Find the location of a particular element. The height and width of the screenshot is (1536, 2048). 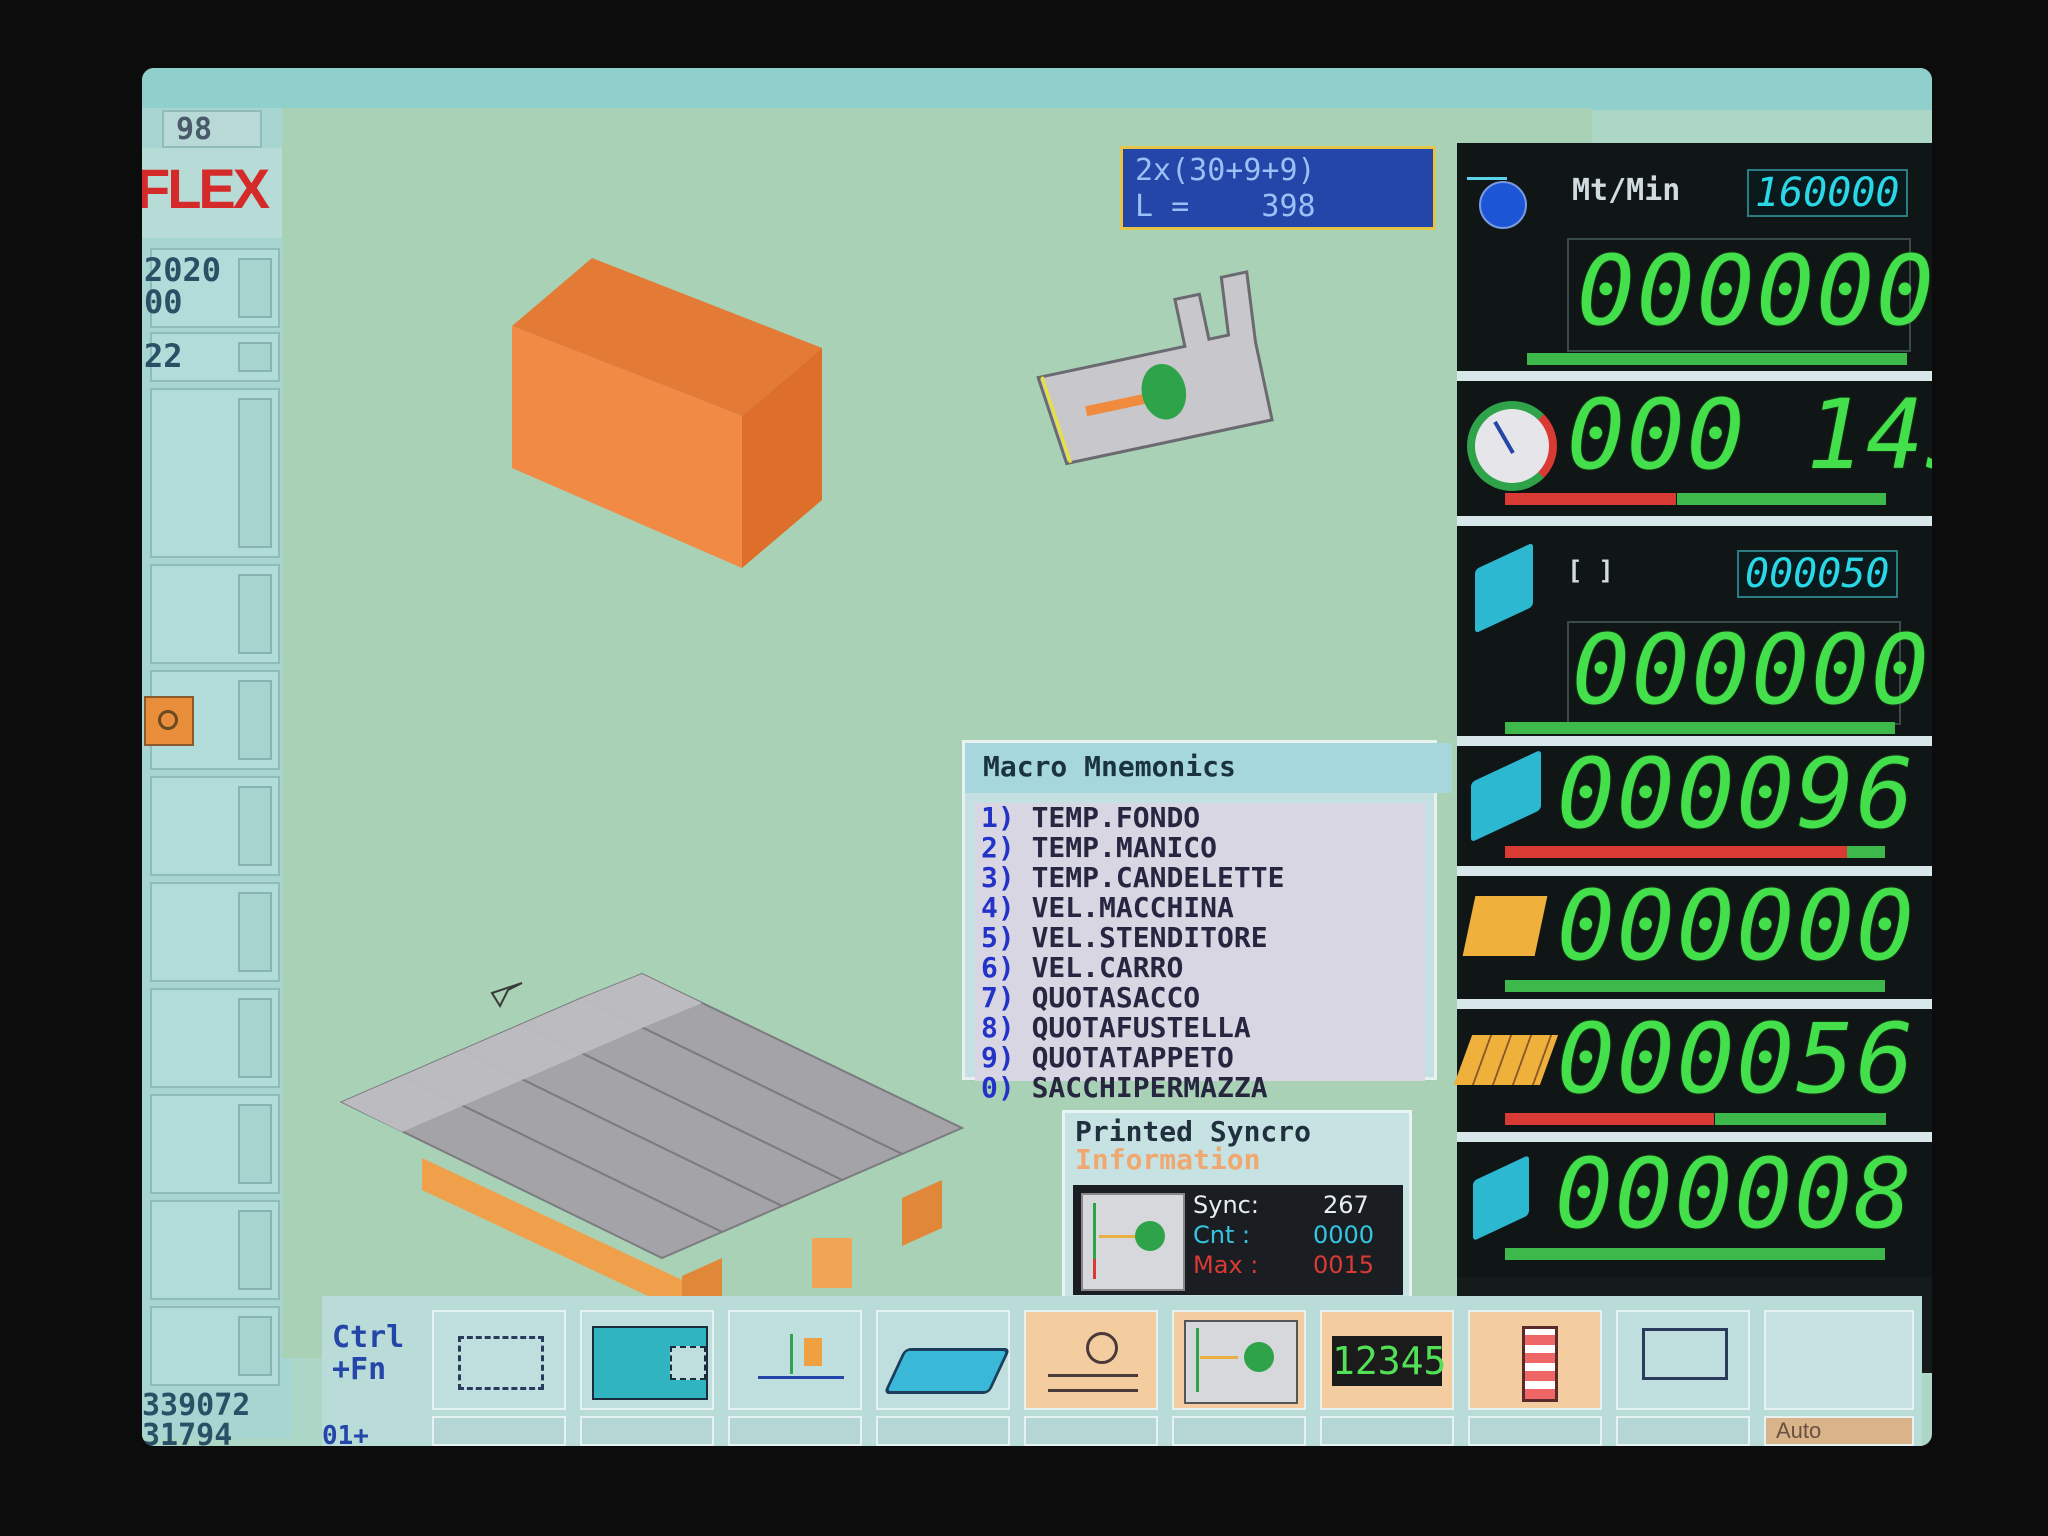

bag-setpoint: 000050 is located at coordinates (1817, 574).